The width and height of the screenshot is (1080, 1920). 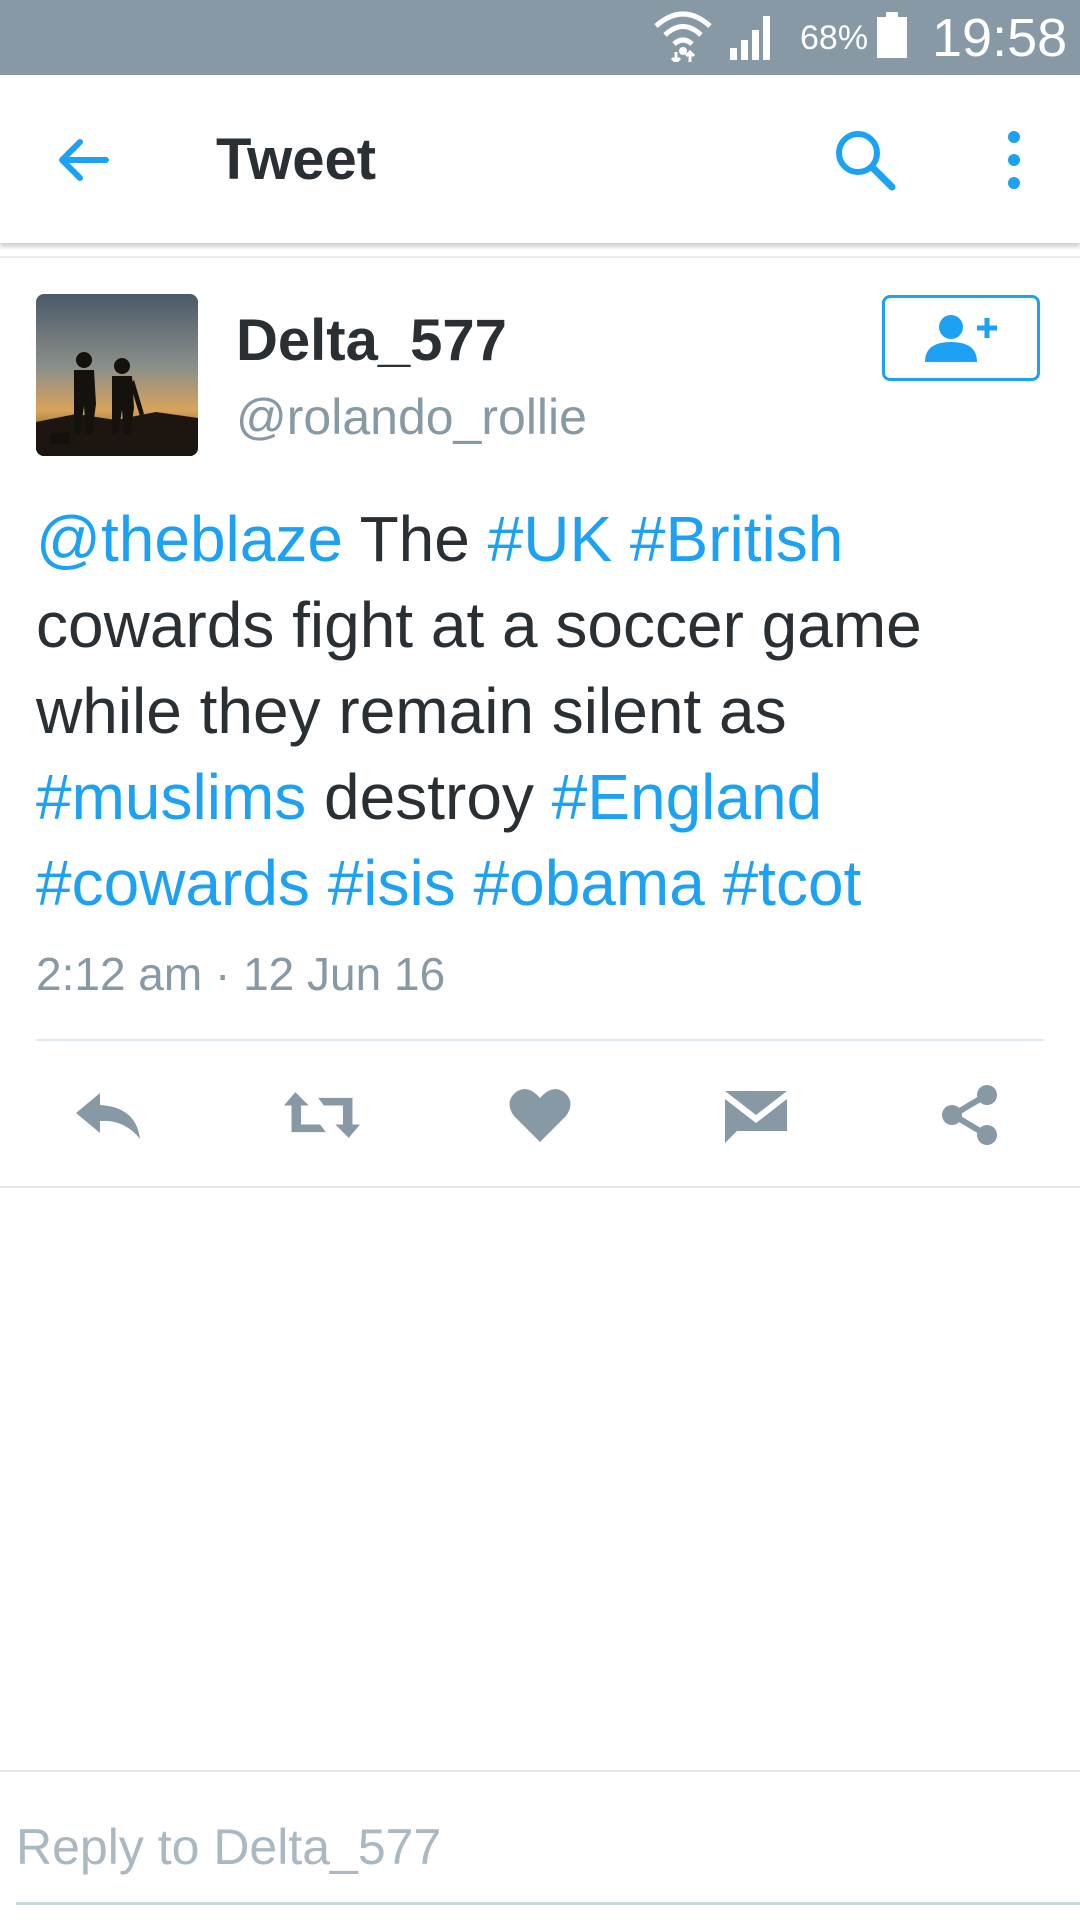 What do you see at coordinates (411, 417) in the screenshot?
I see `user-handle: @rolando_rollie` at bounding box center [411, 417].